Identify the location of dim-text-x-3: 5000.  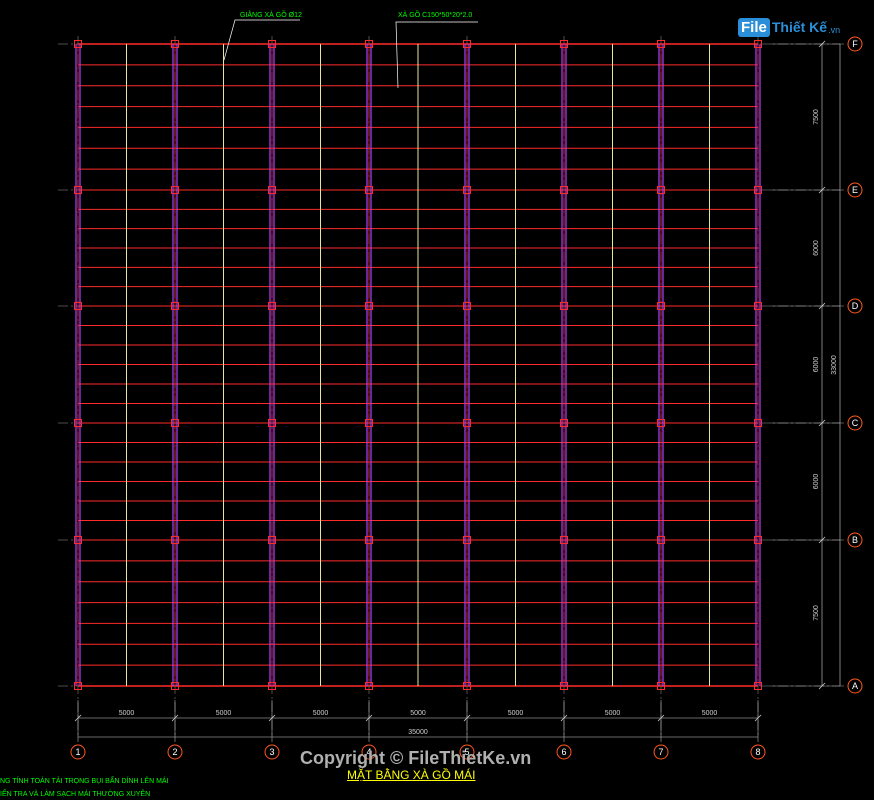
(321, 713).